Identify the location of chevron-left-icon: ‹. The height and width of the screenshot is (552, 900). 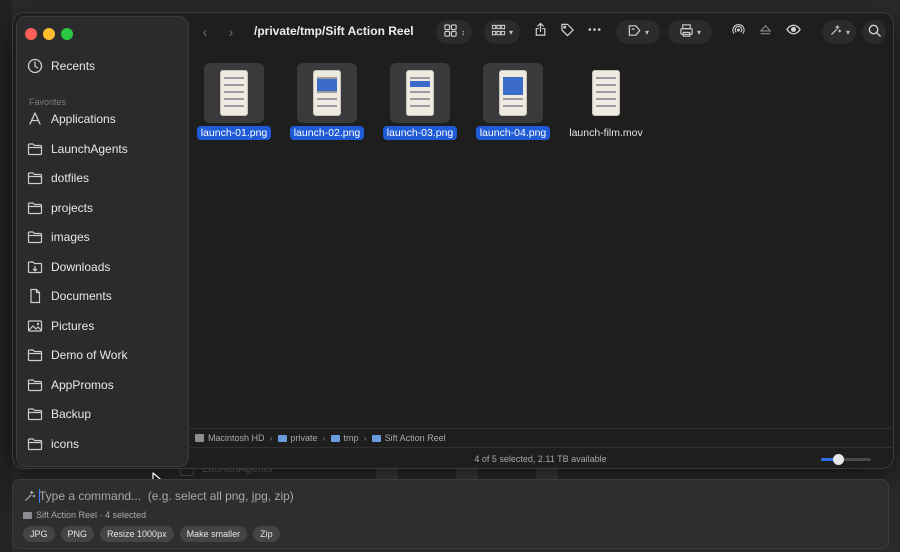
(205, 32).